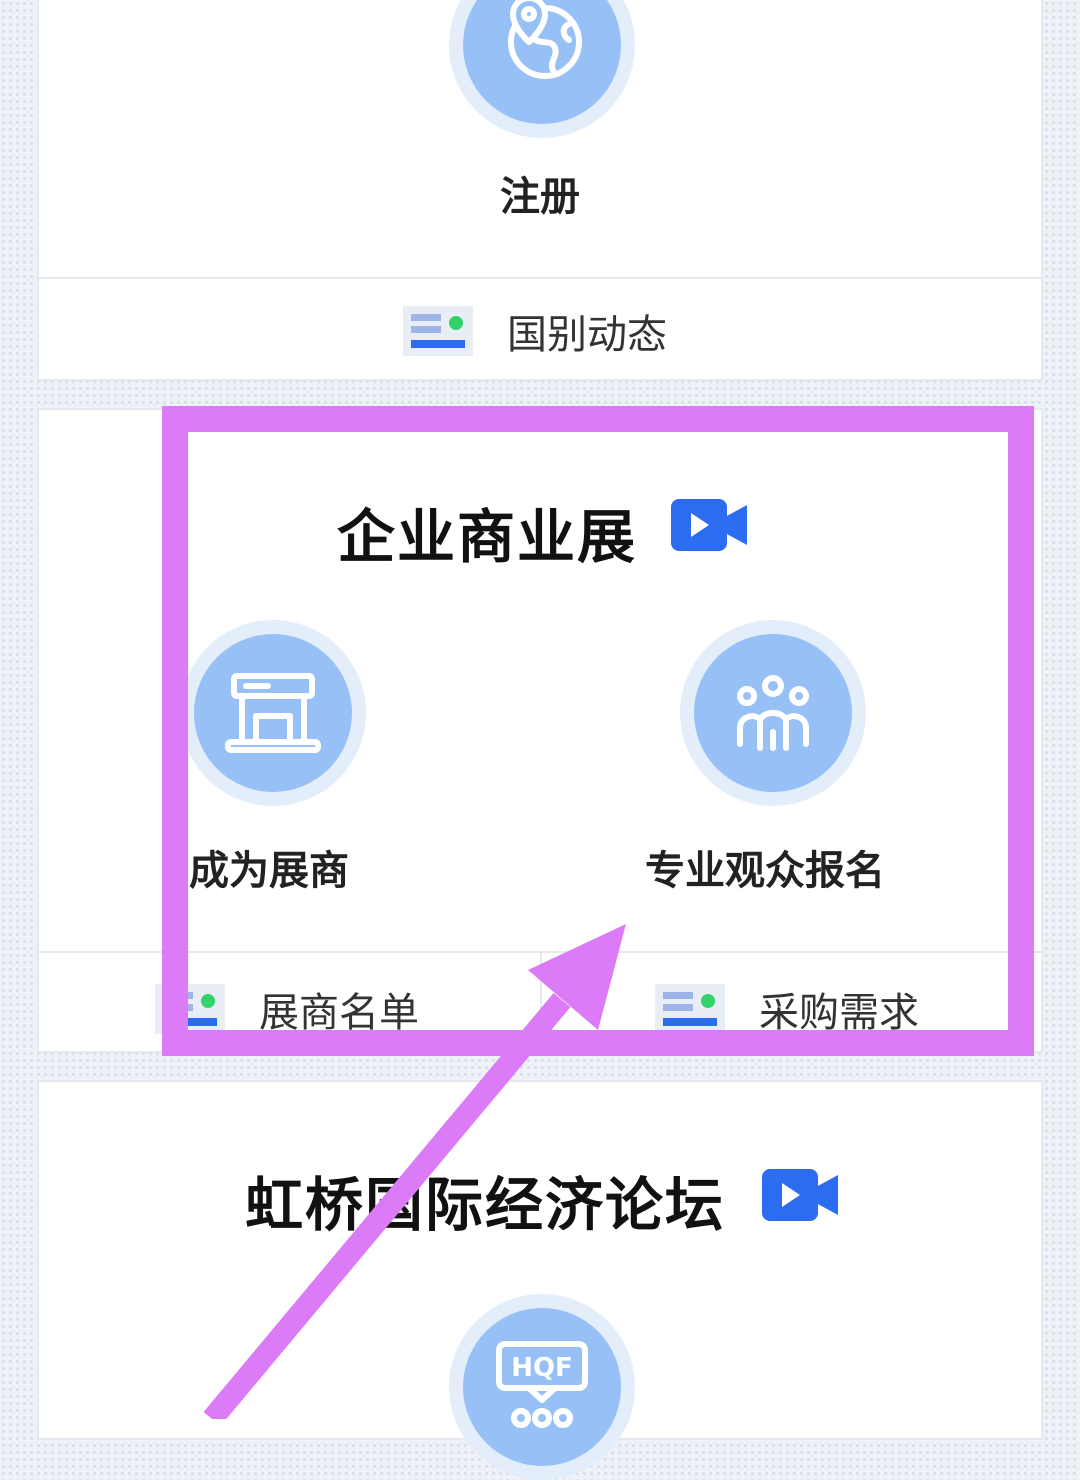 The height and width of the screenshot is (1480, 1080). What do you see at coordinates (485, 1205) in the screenshot?
I see `forum-title: 虹桥国际经济论坛` at bounding box center [485, 1205].